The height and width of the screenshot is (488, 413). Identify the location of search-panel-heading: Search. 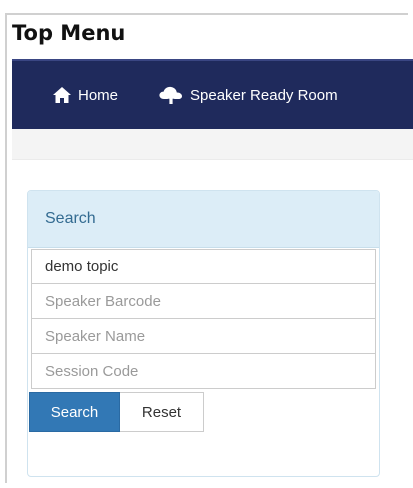
(203, 219).